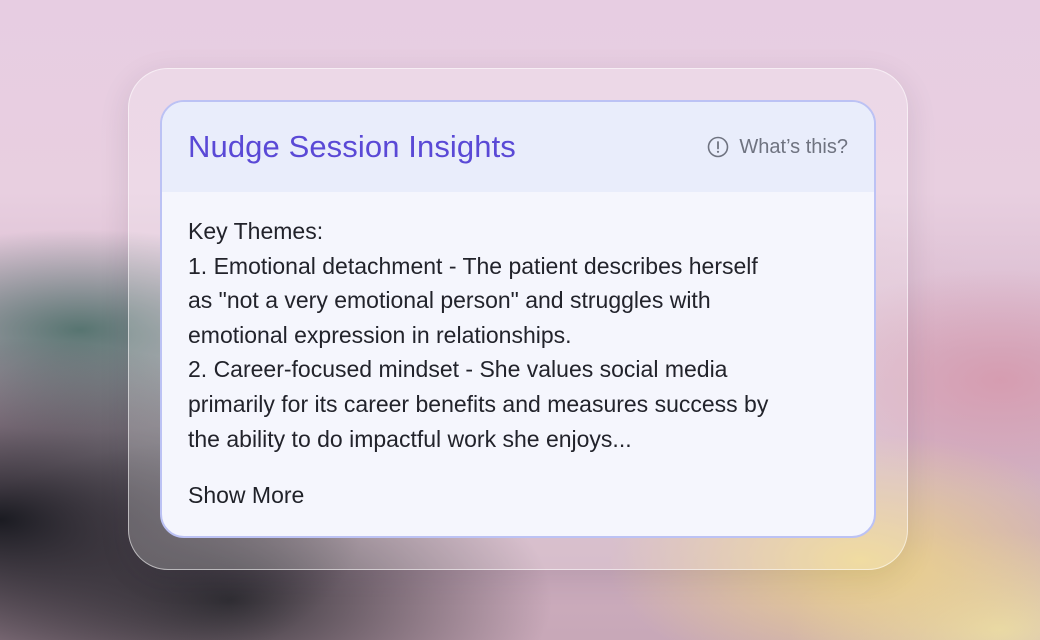 Image resolution: width=1040 pixels, height=640 pixels. What do you see at coordinates (793, 146) in the screenshot?
I see `whats-this-label: What’s this?` at bounding box center [793, 146].